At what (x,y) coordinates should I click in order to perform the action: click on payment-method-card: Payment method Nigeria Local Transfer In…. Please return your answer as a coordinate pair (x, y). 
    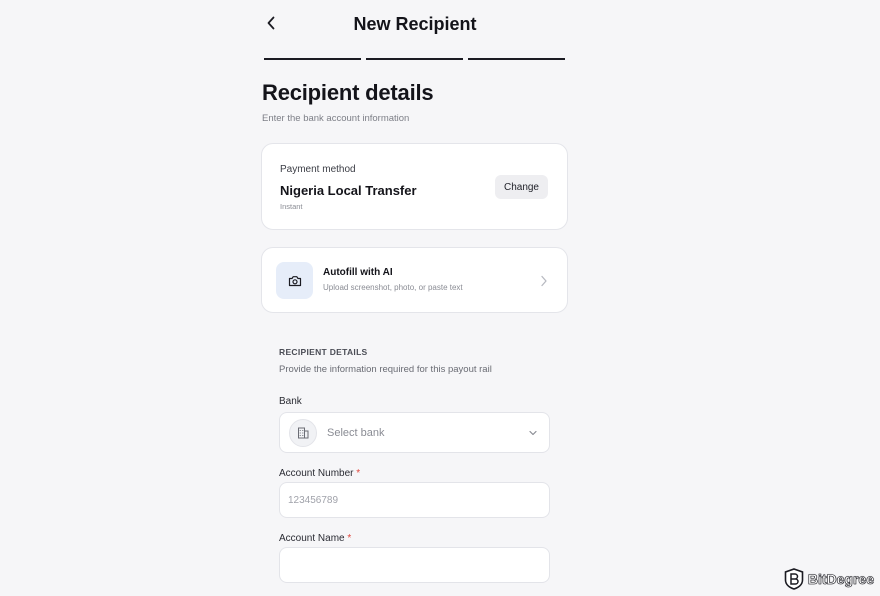
    Looking at the image, I should click on (414, 186).